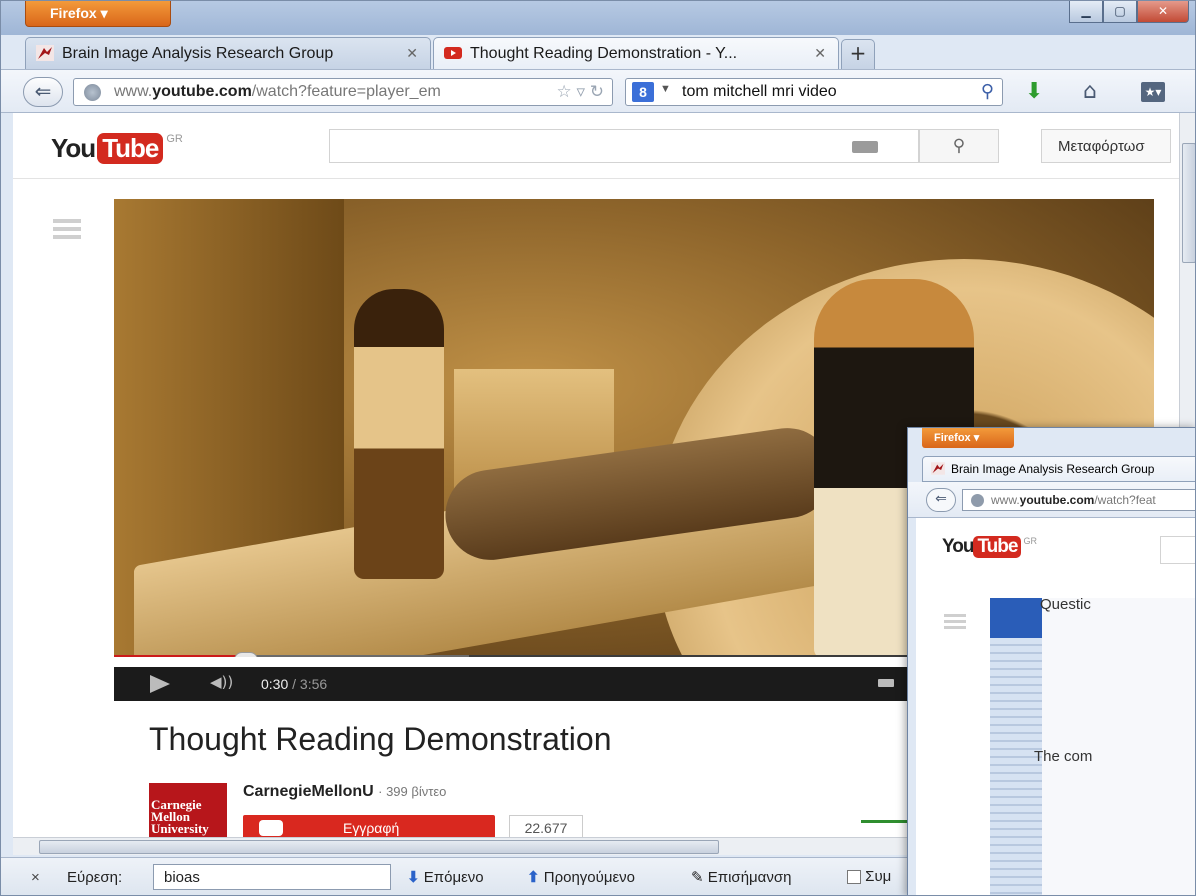 The width and height of the screenshot is (1196, 896). Describe the element at coordinates (1106, 146) in the screenshot. I see `upload-button: Μεταφόρτωσ` at that location.